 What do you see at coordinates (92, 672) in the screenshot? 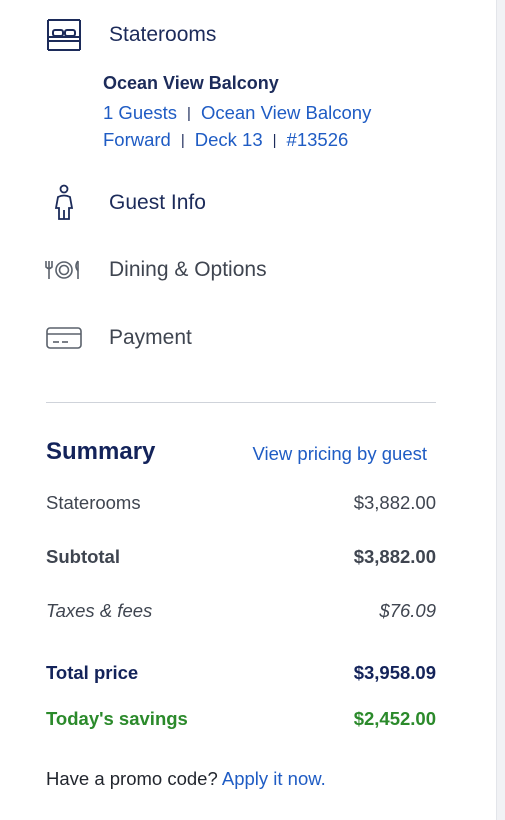
I see `row-label: Total price` at bounding box center [92, 672].